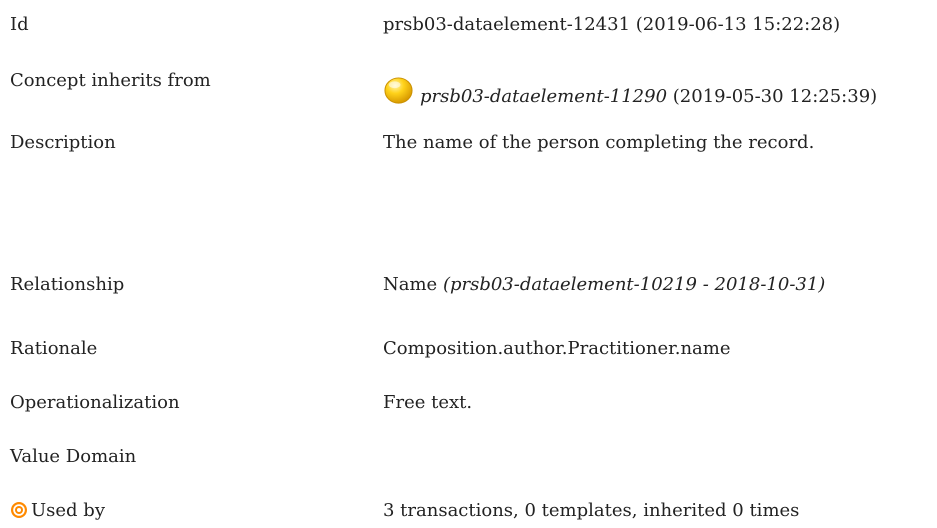 The image size is (937, 528). I want to click on target-icon, so click(19, 510).